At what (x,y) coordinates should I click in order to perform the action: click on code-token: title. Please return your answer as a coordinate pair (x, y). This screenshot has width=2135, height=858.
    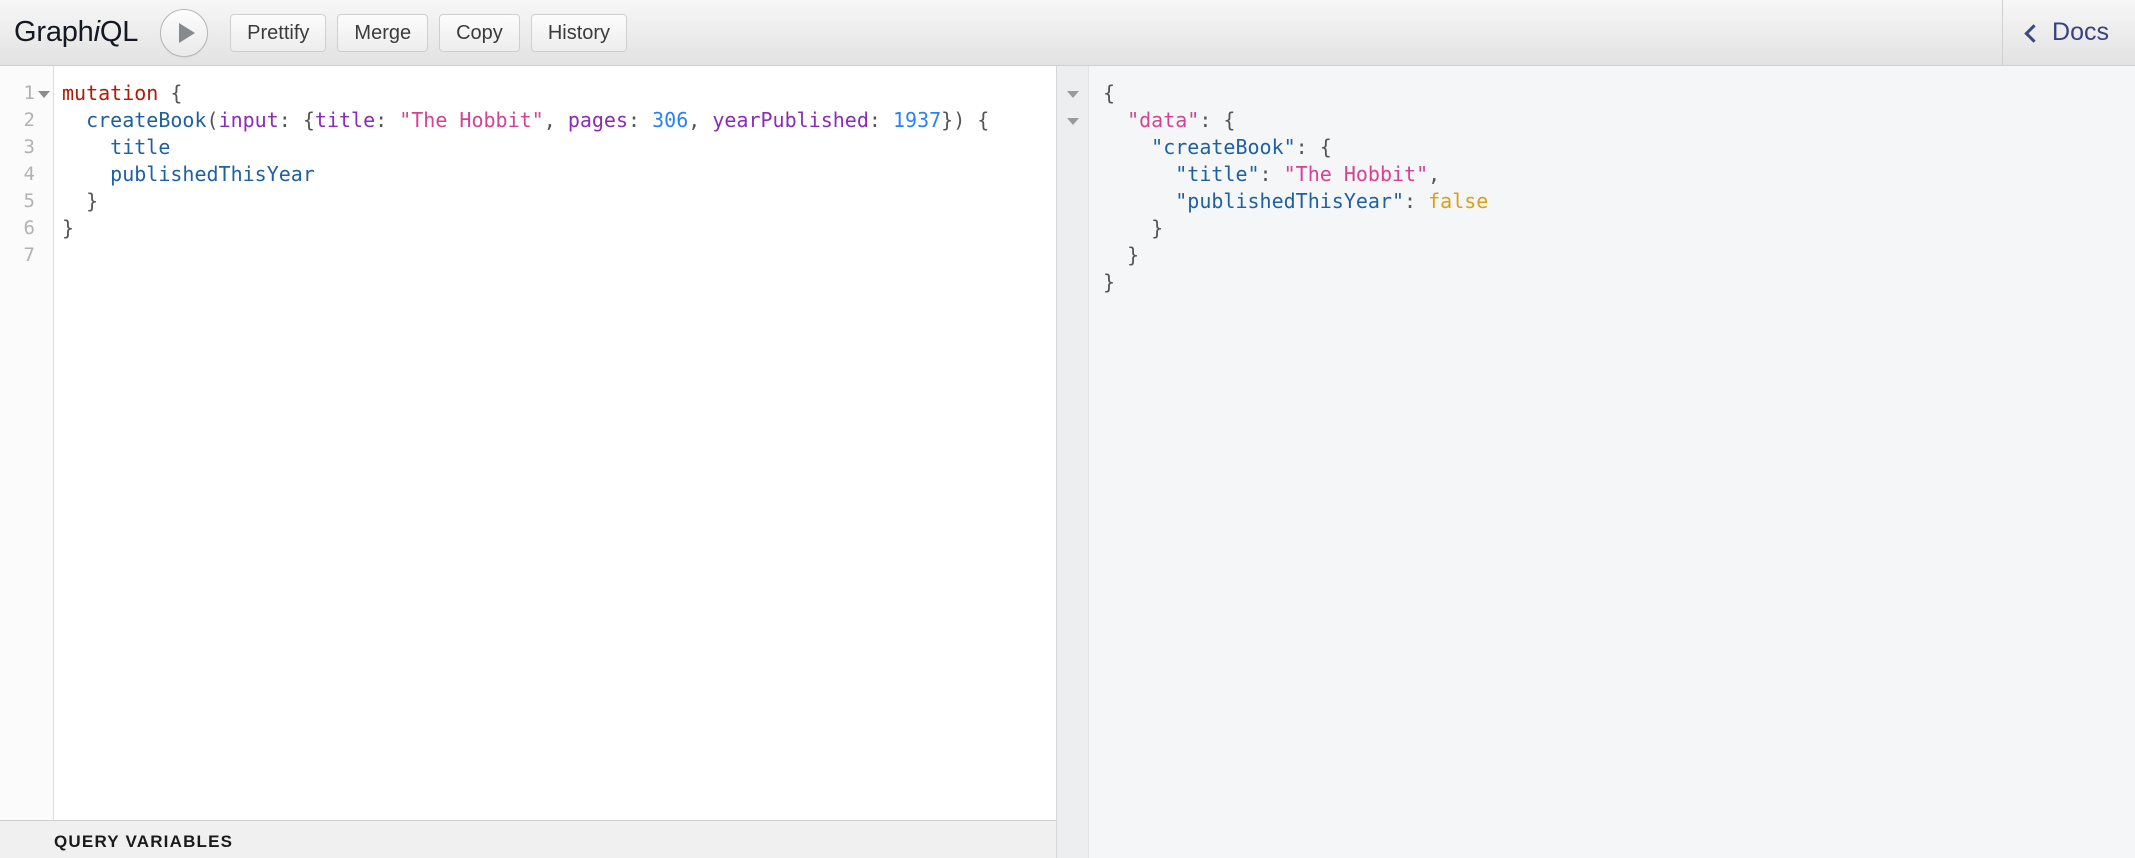
    Looking at the image, I should click on (140, 147).